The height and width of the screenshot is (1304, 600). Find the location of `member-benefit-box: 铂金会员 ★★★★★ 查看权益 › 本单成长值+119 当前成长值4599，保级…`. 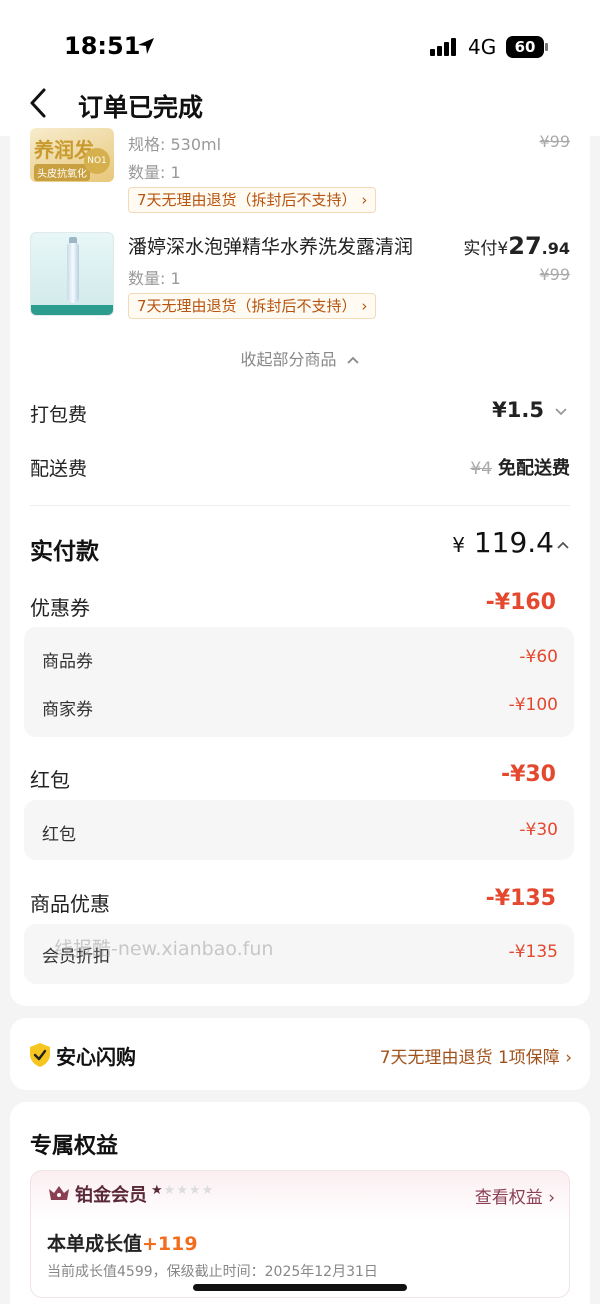

member-benefit-box: 铂金会员 ★★★★★ 查看权益 › 本单成长值+119 当前成长值4599，保级… is located at coordinates (300, 1234).